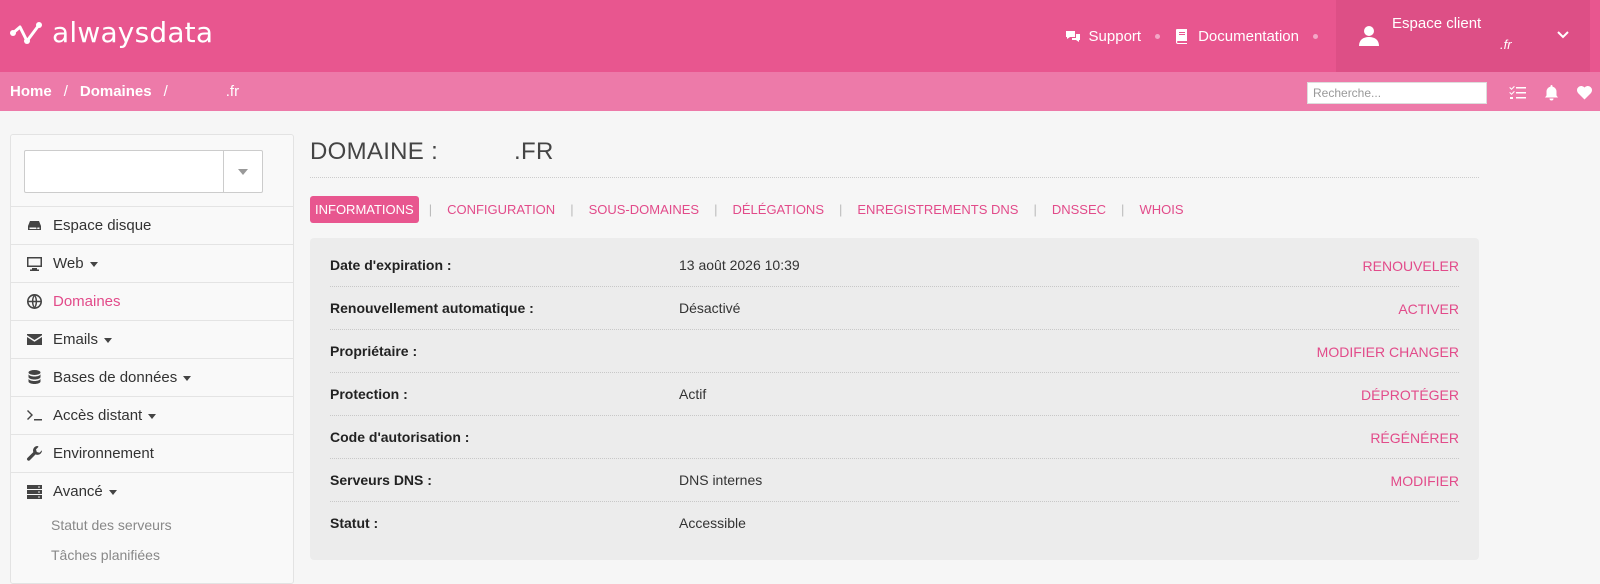 The width and height of the screenshot is (1600, 584). Describe the element at coordinates (1182, 36) in the screenshot. I see `book-icon` at that location.